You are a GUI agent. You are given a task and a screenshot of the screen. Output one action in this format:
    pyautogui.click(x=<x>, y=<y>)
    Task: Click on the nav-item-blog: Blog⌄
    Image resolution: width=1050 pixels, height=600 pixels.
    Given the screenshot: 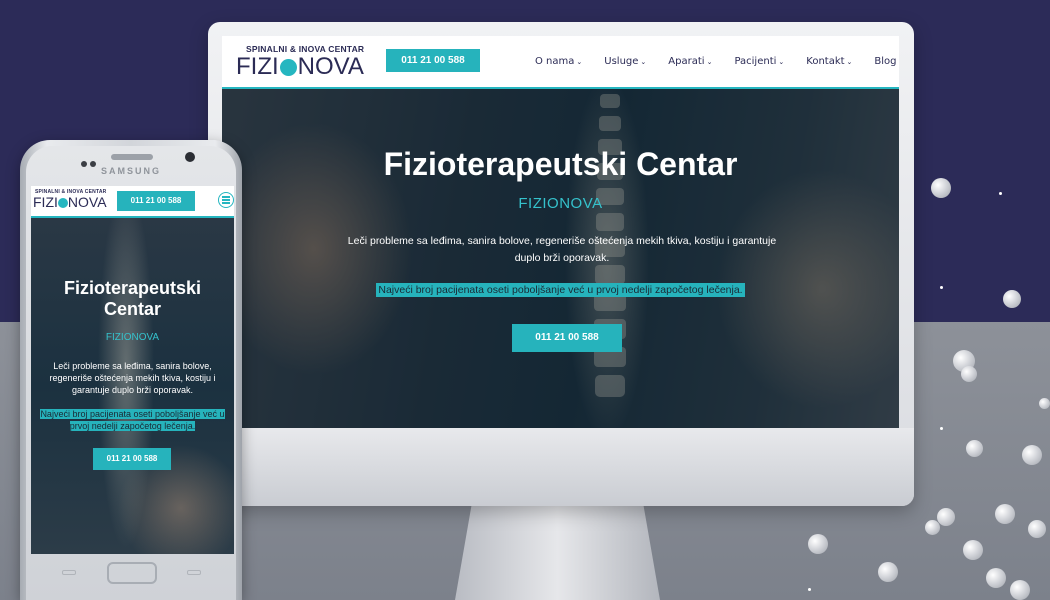 What is the action you would take?
    pyautogui.click(x=886, y=61)
    